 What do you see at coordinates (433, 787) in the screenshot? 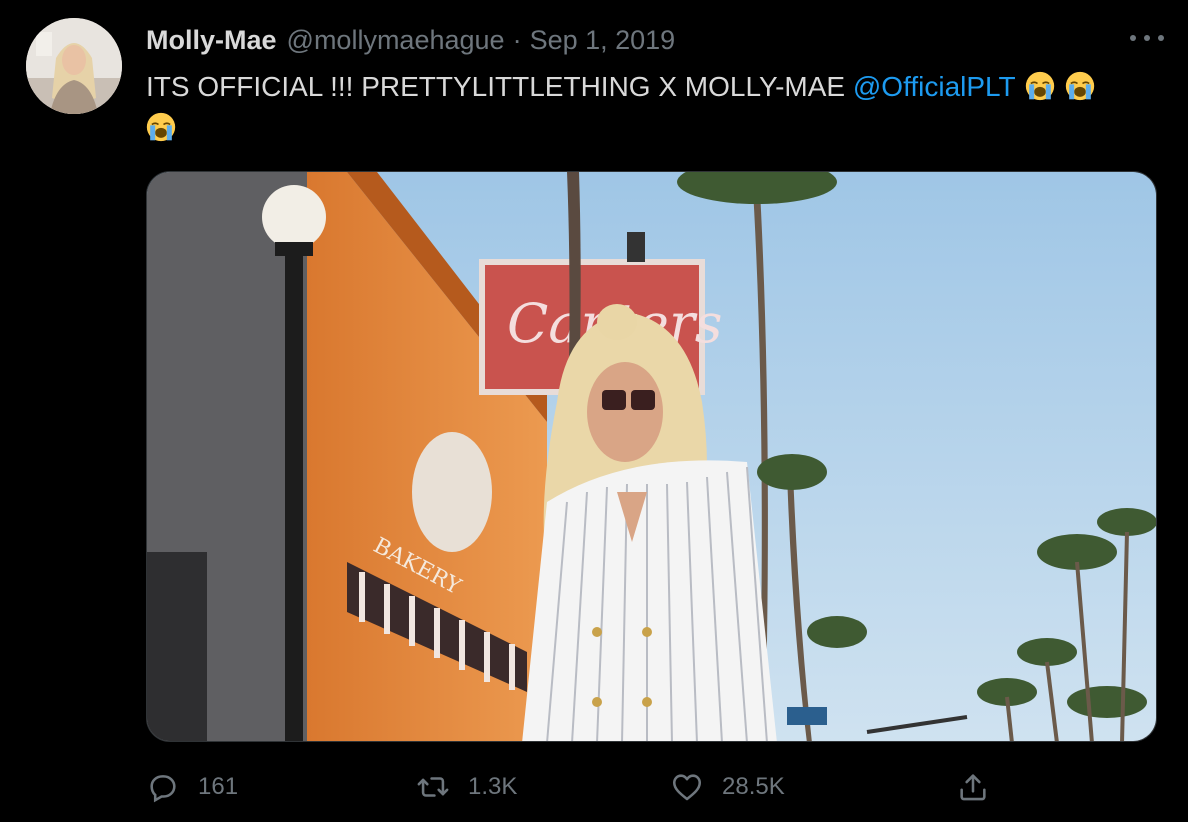
I see `retweet-icon` at bounding box center [433, 787].